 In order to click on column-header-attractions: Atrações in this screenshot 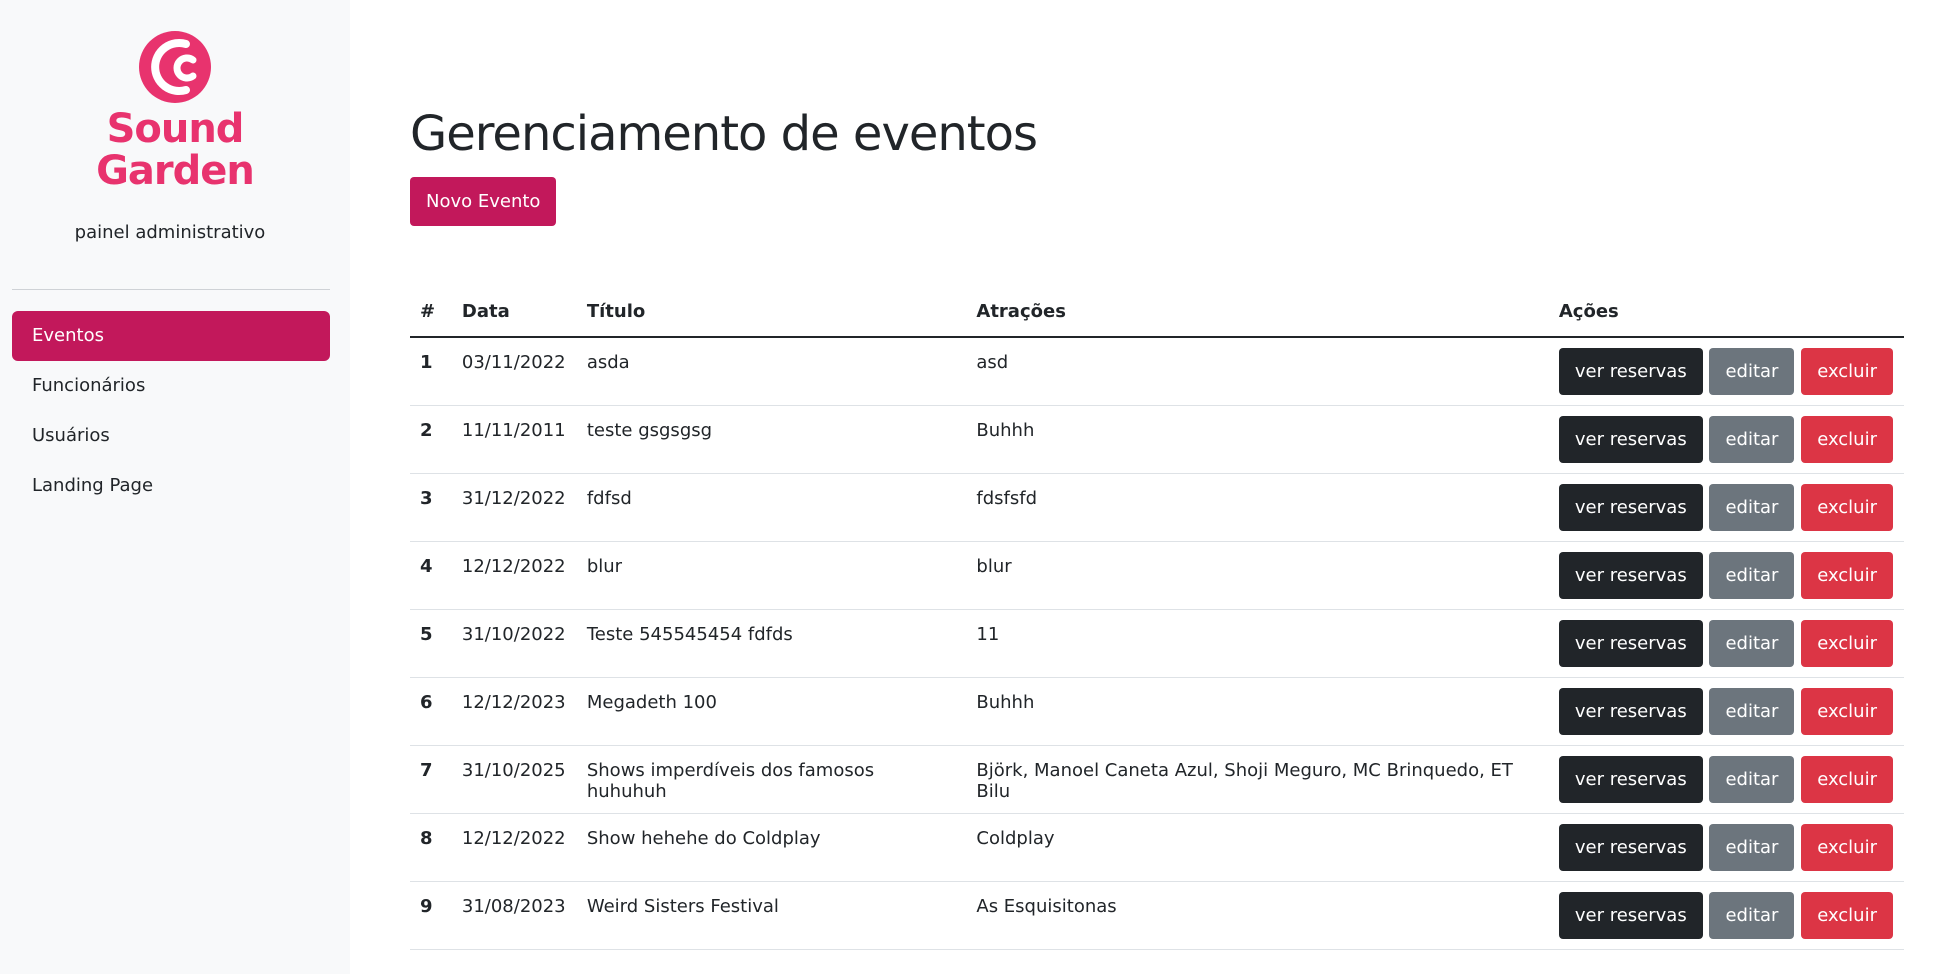, I will do `click(1257, 312)`.